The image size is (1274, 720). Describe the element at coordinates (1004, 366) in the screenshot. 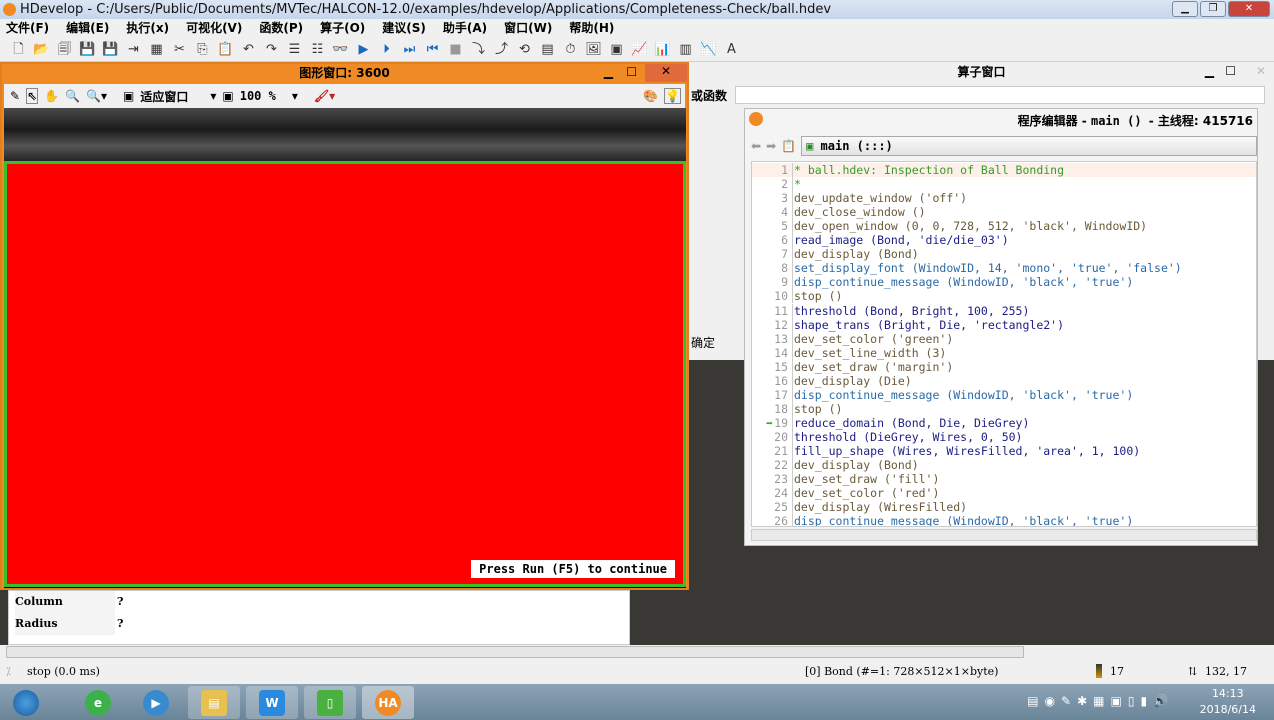

I see `code-line: 15 dev_set_draw ('margin')` at that location.